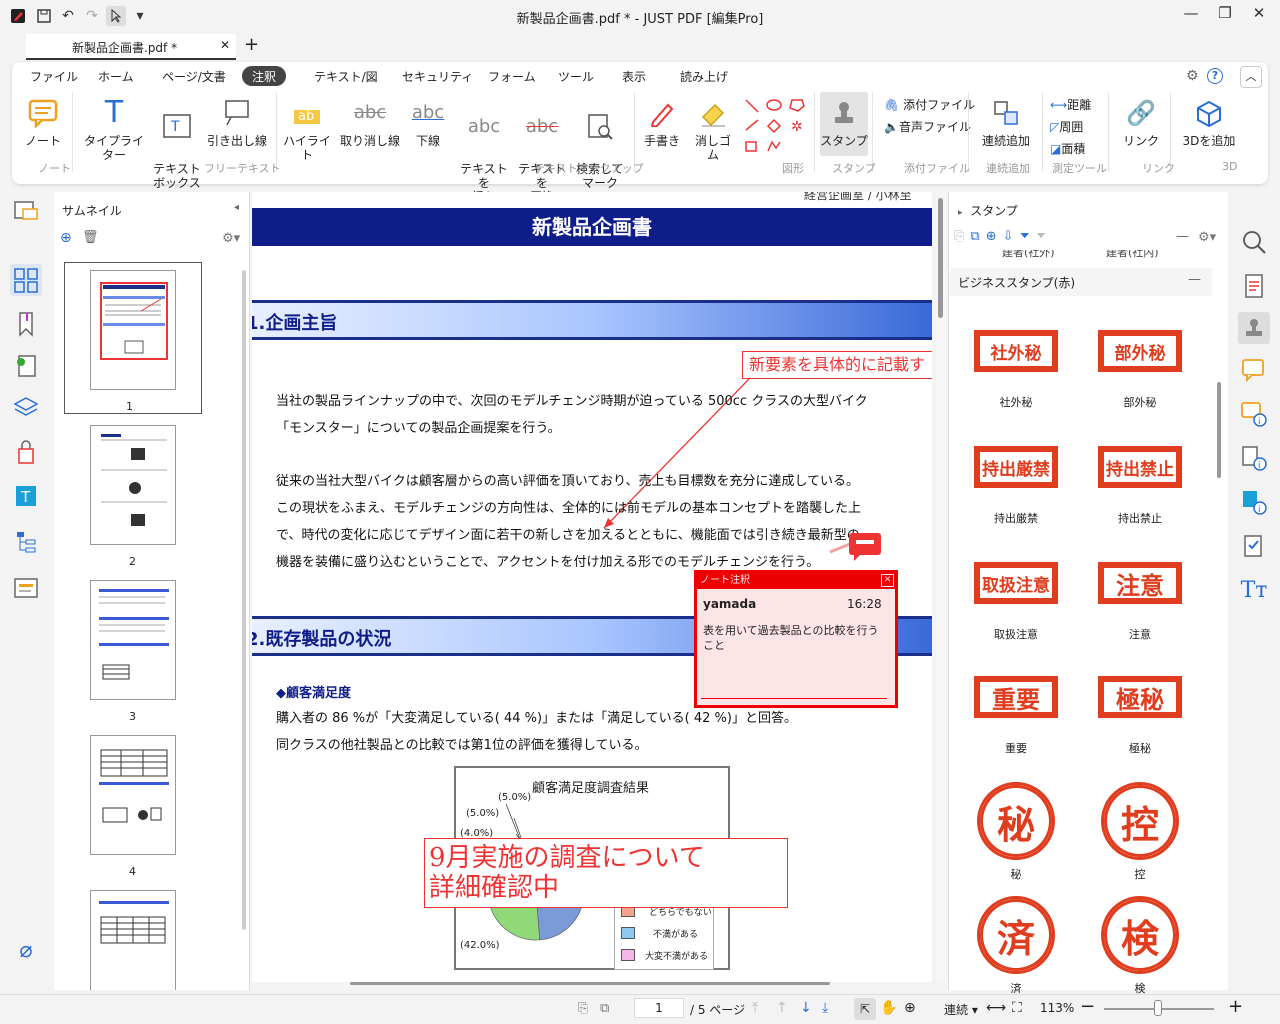 The image size is (1280, 1024). Describe the element at coordinates (437, 76) in the screenshot. I see `menu-security: セキュリティ` at that location.